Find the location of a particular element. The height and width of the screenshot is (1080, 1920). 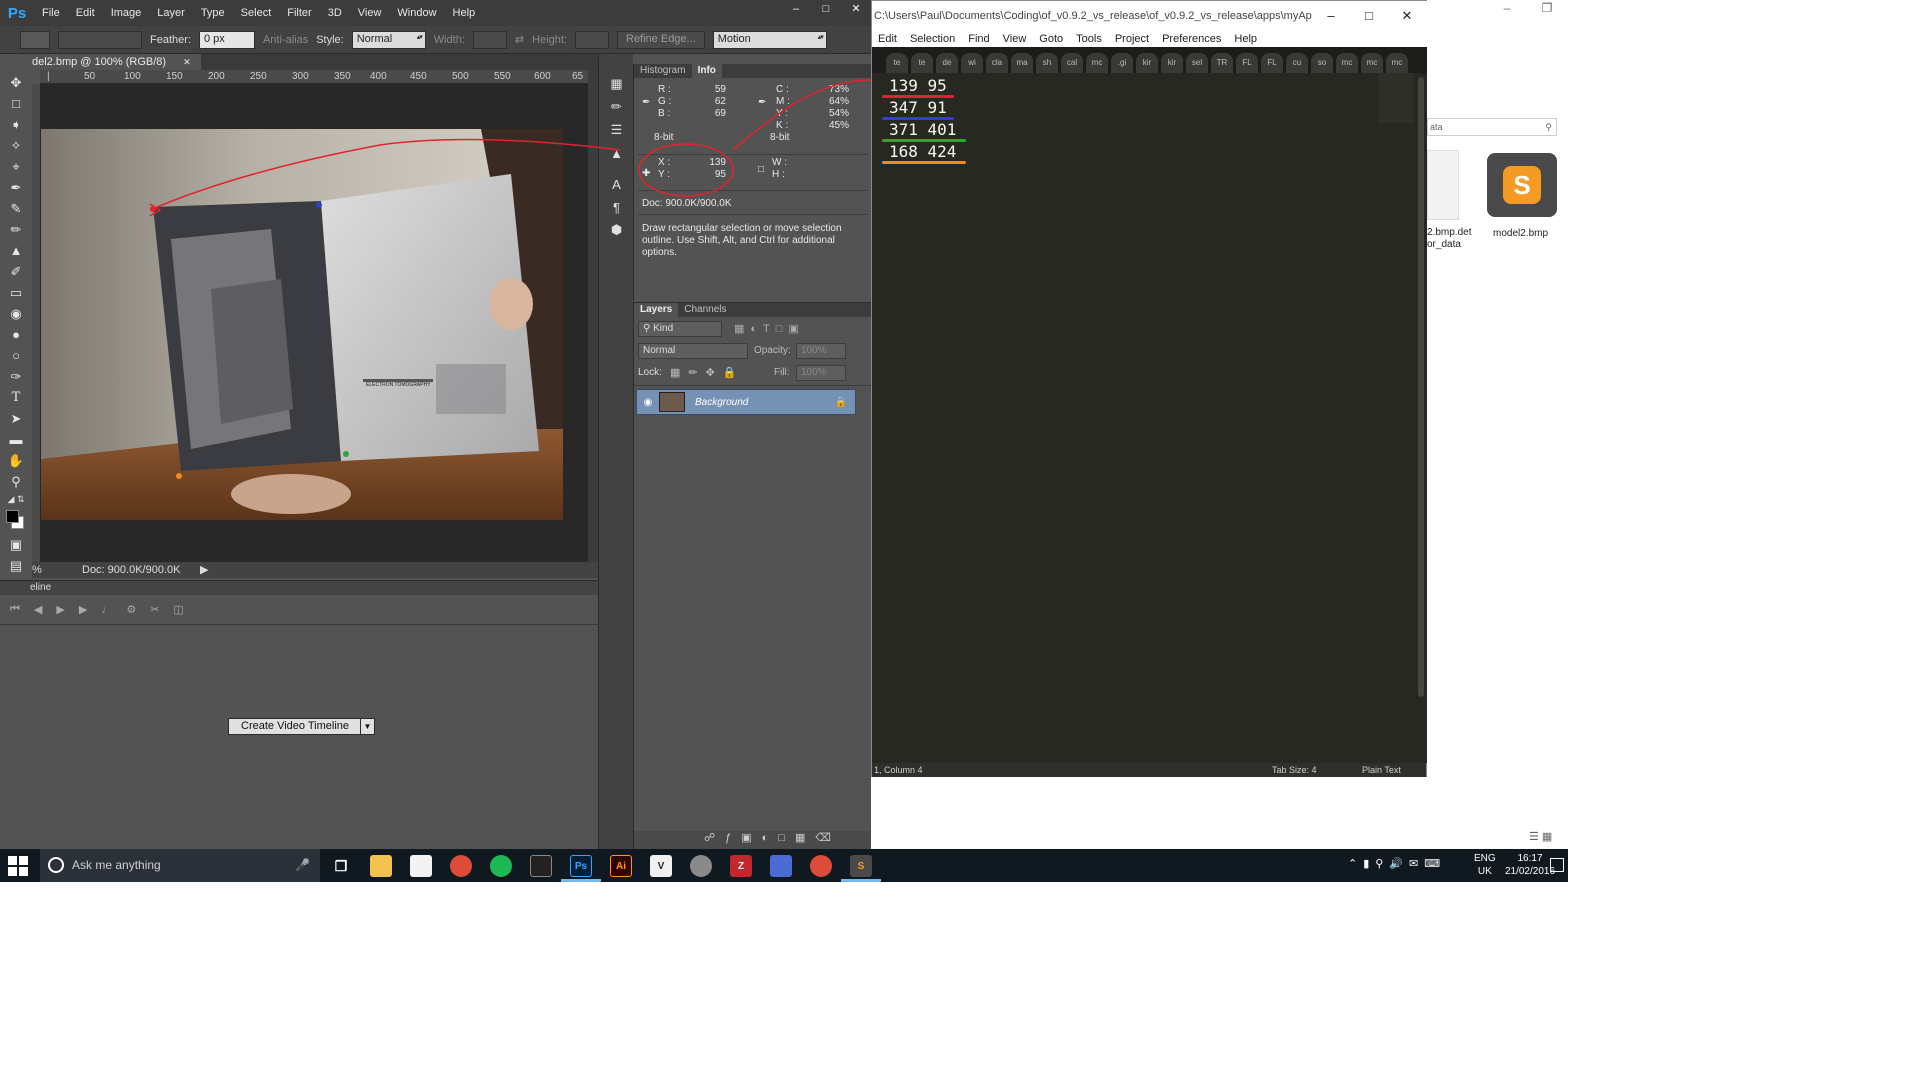

screen-mode-icon: ▤ is located at coordinates (16, 565).